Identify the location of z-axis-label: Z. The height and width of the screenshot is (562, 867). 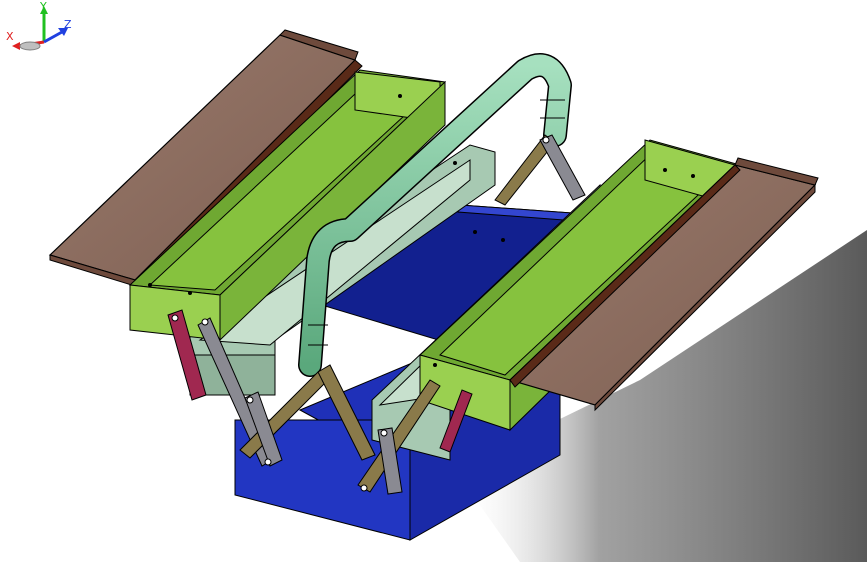
(68, 24).